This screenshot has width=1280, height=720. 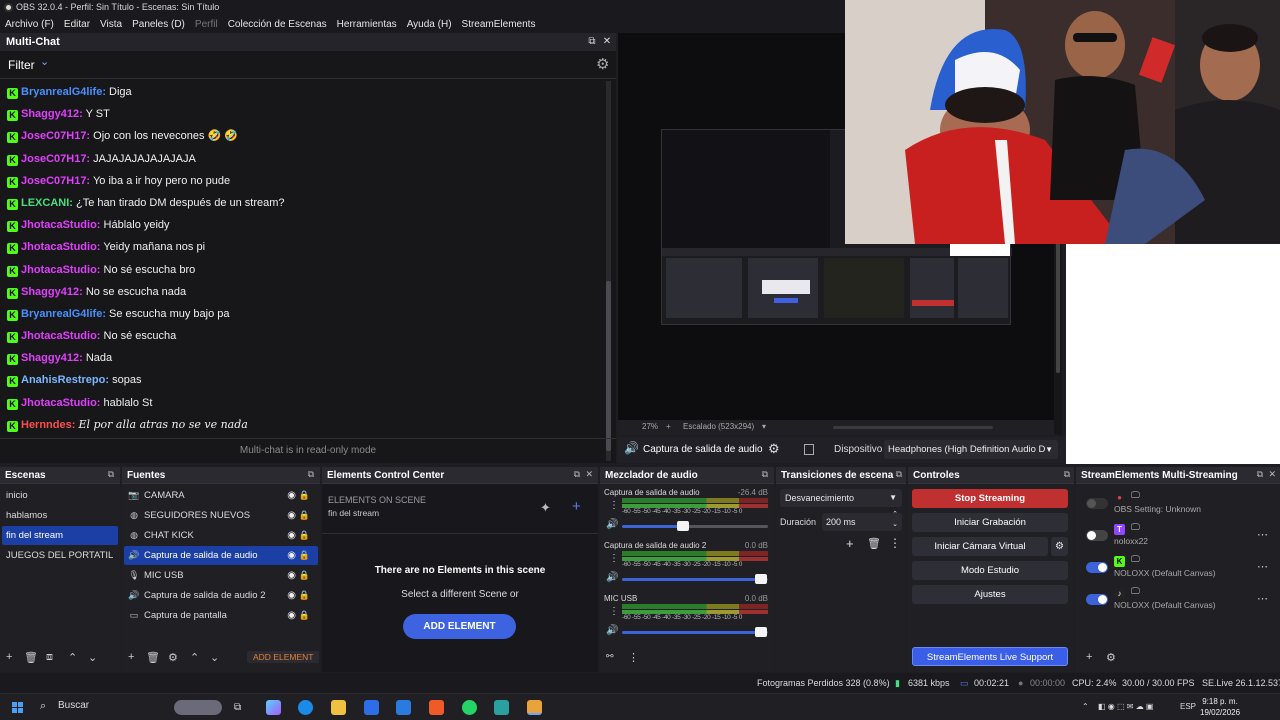 I want to click on menu-scene-collection: Colección de Escenas, so click(x=277, y=24).